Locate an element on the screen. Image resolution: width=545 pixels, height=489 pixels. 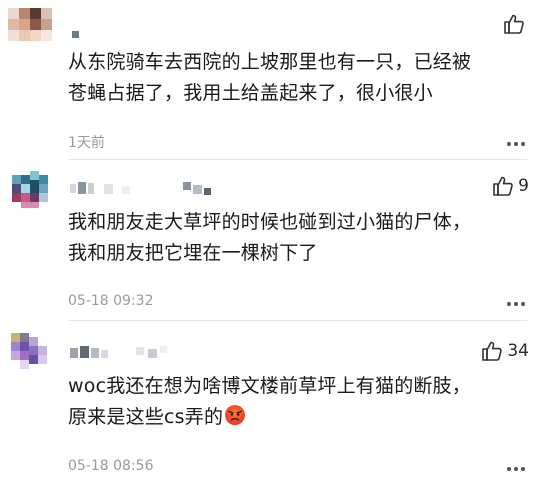
comment-text: woc我还在想为啥博文楼前草坪上有猫的断肢， 原来是这些cs弄的 is located at coordinates (297, 403).